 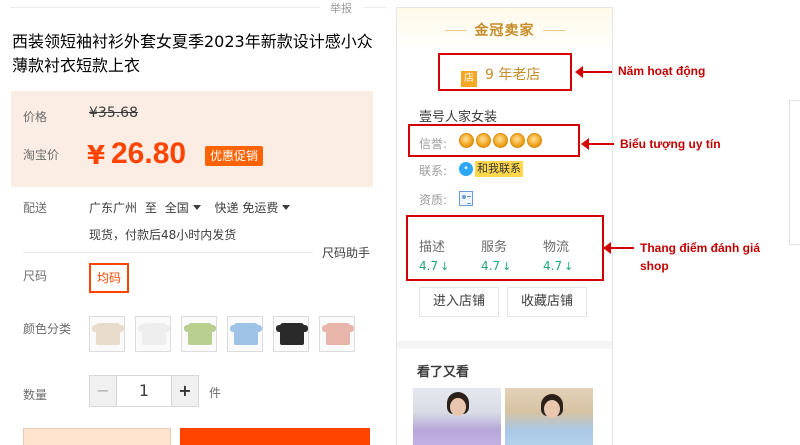 I want to click on quantity-label: 数量, so click(x=35, y=395).